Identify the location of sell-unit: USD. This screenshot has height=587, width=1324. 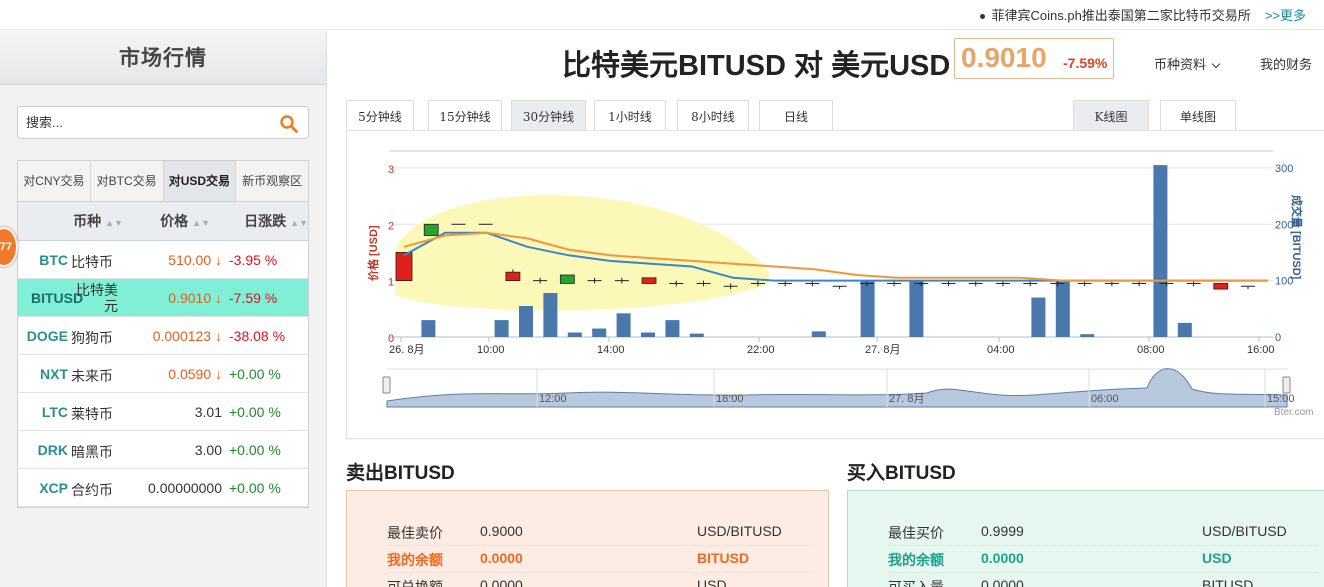
(712, 582).